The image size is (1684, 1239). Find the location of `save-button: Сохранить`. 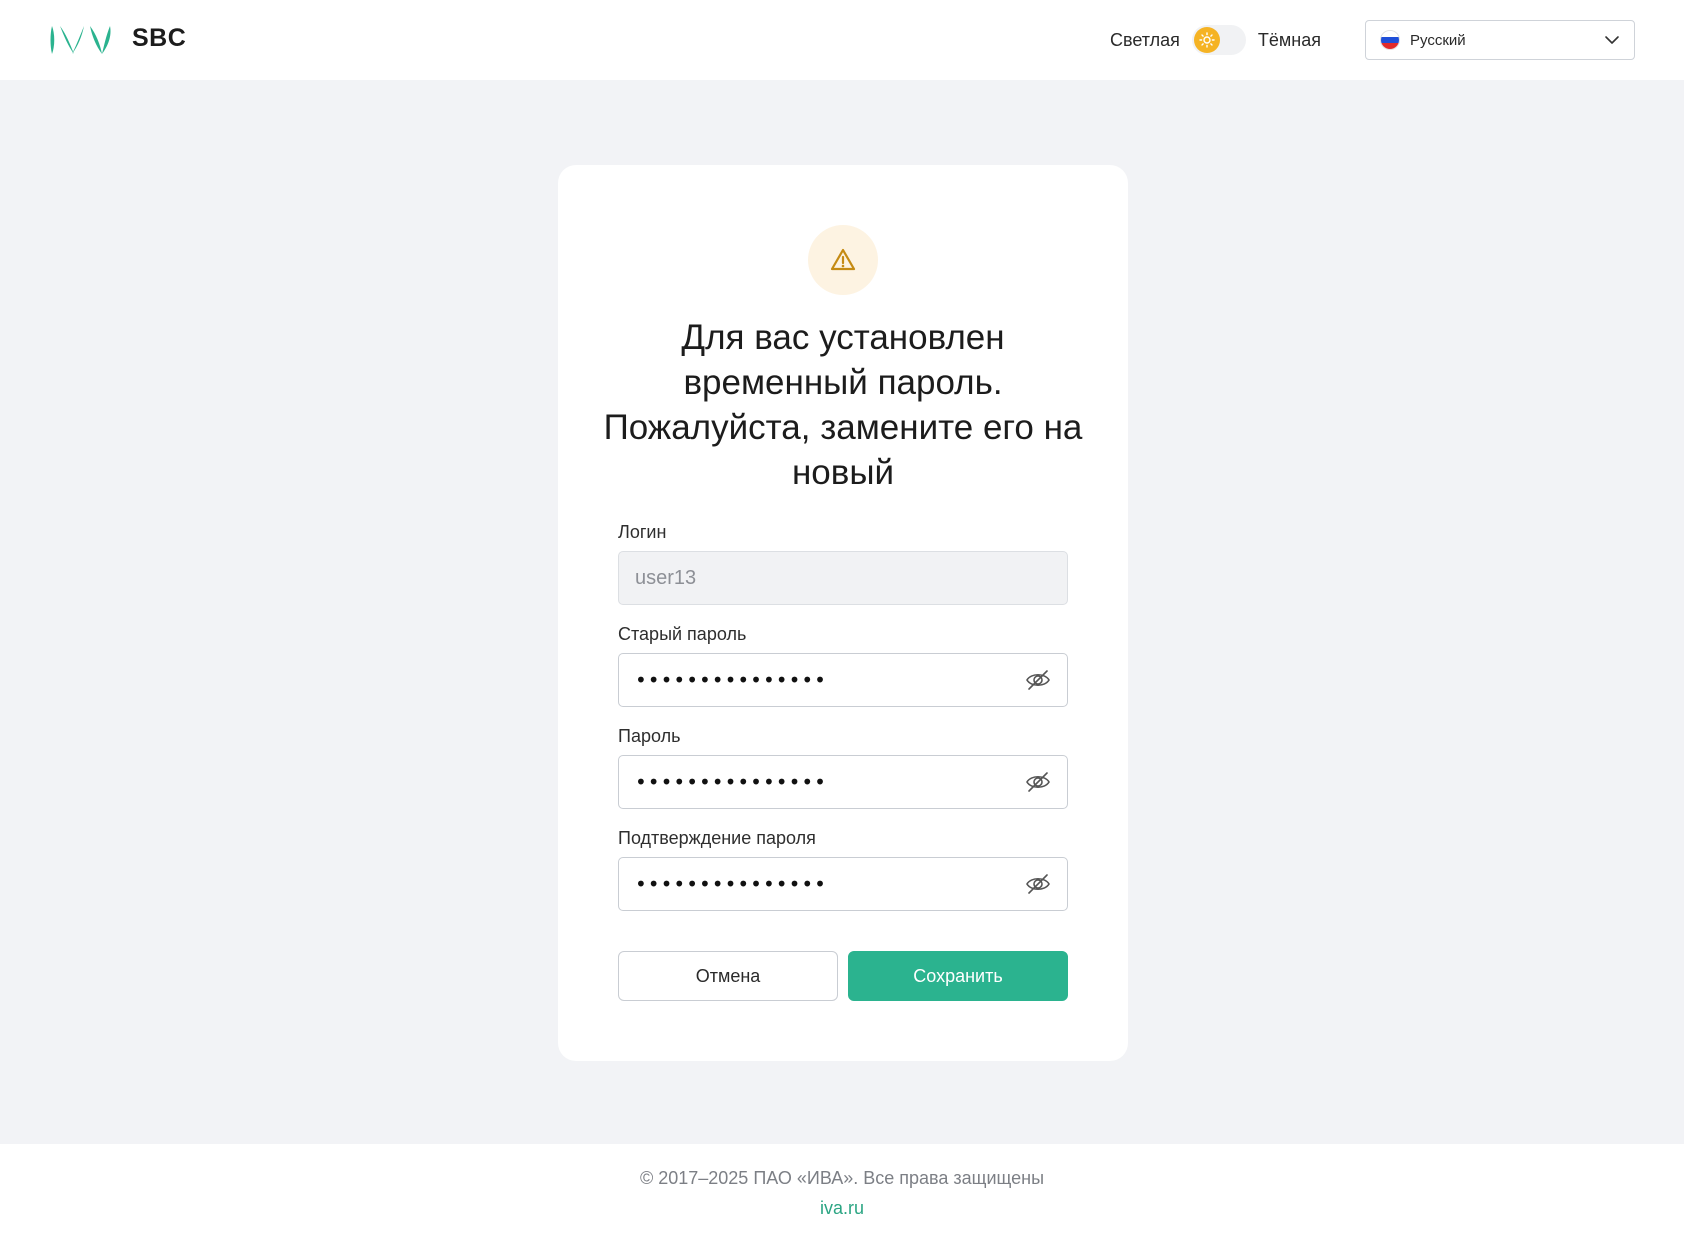

save-button: Сохранить is located at coordinates (958, 976).